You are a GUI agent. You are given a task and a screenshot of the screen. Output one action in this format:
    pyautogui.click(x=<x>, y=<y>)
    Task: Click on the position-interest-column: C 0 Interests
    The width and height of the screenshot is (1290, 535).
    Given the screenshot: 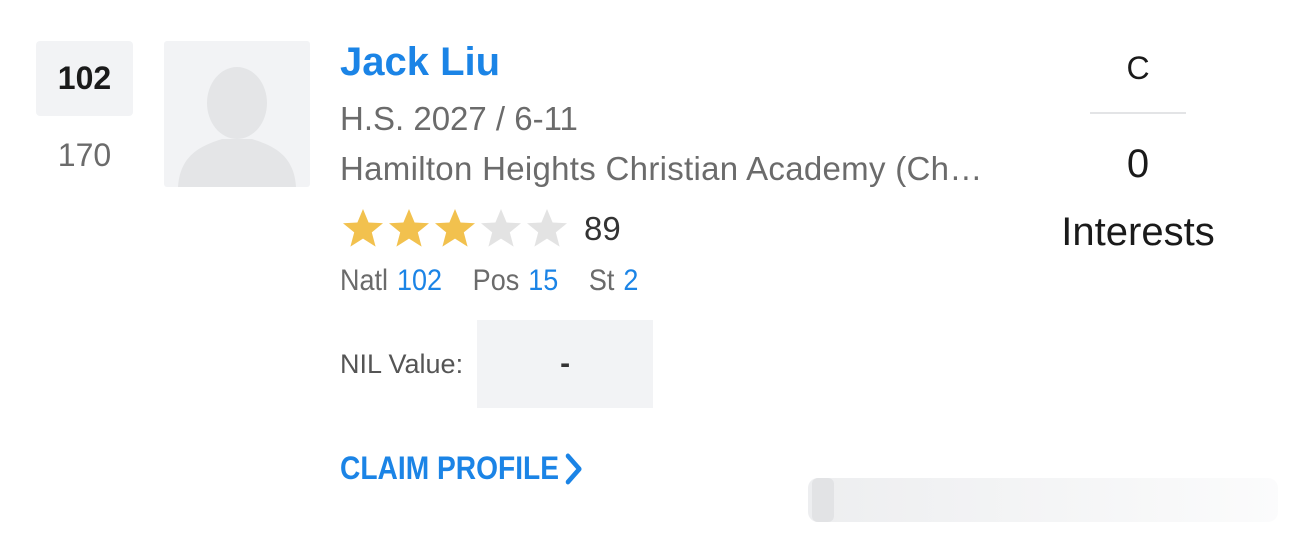 What is the action you would take?
    pyautogui.click(x=1138, y=148)
    